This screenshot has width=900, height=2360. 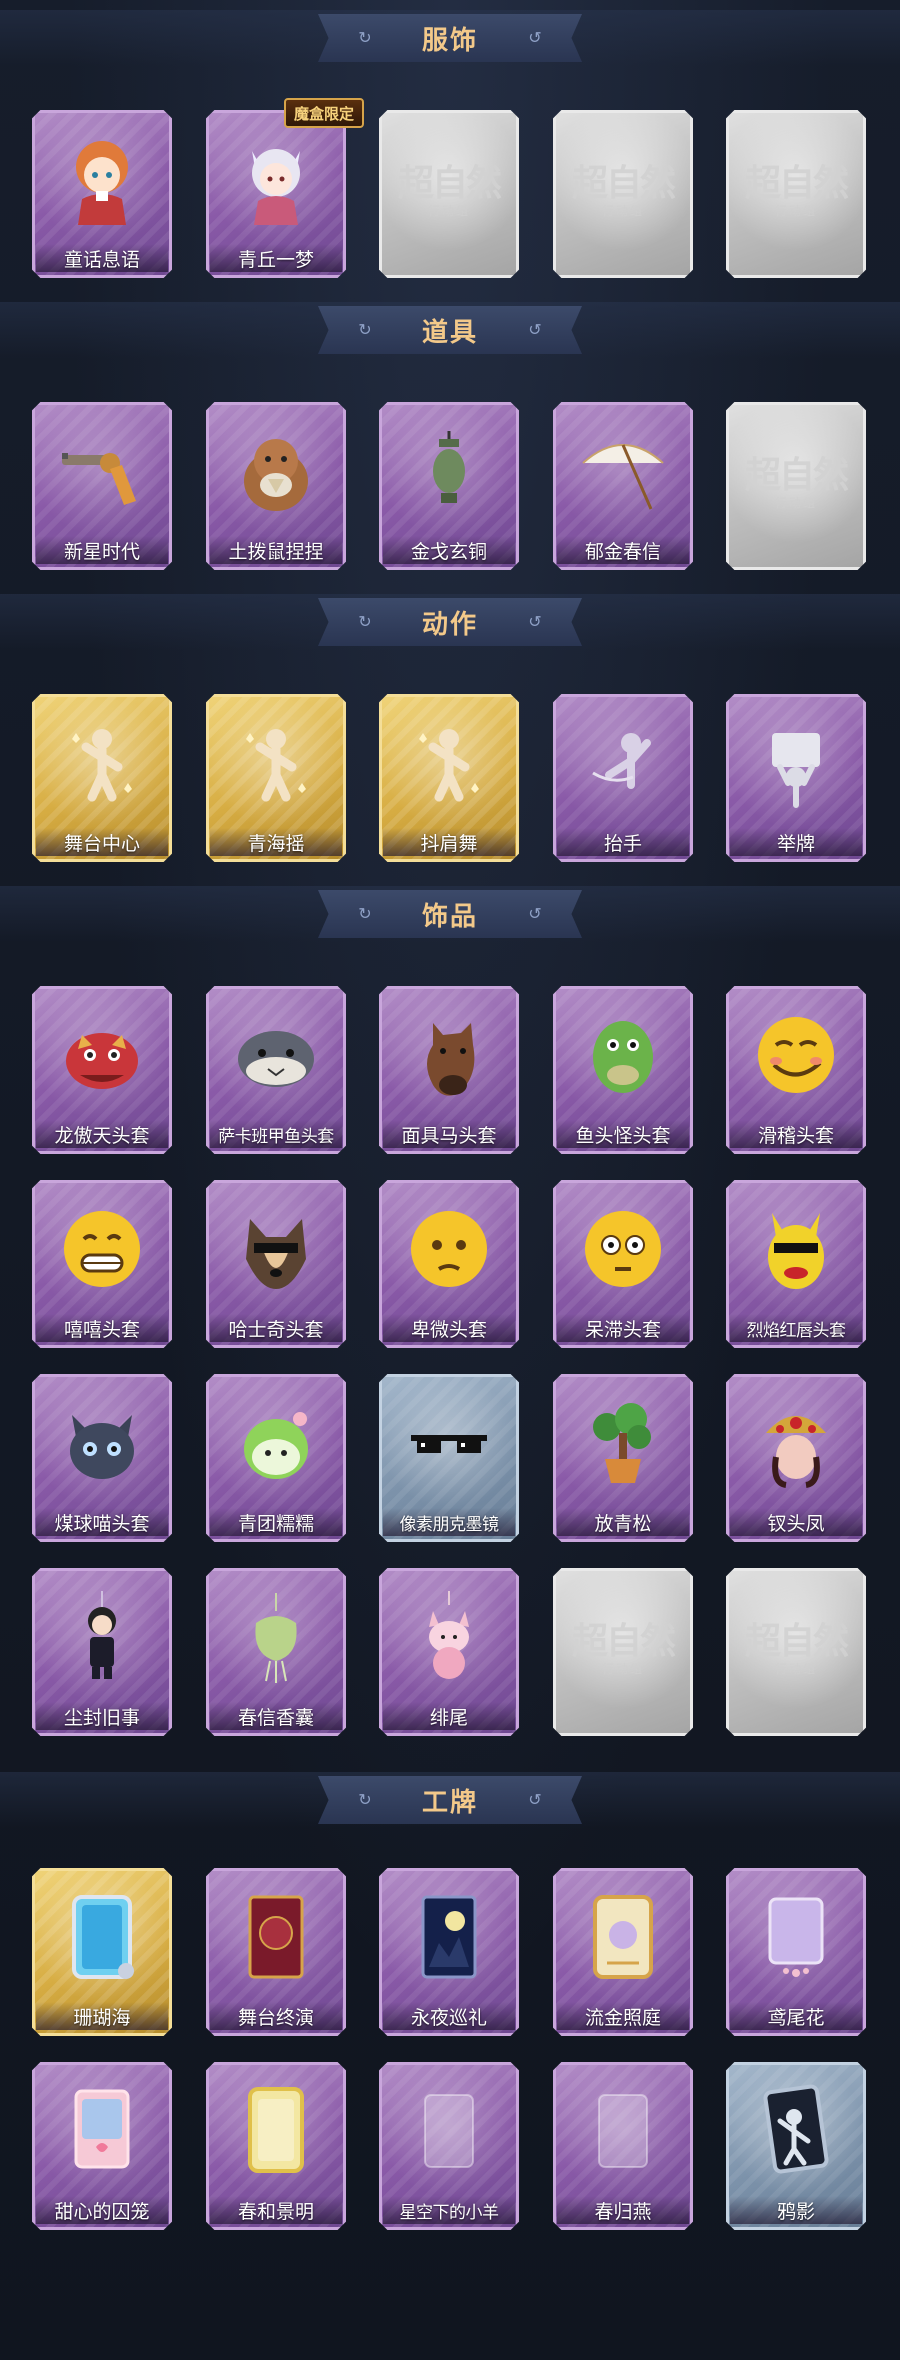 What do you see at coordinates (623, 1070) in the screenshot?
I see `reward-item-card: 鱼头怪头套` at bounding box center [623, 1070].